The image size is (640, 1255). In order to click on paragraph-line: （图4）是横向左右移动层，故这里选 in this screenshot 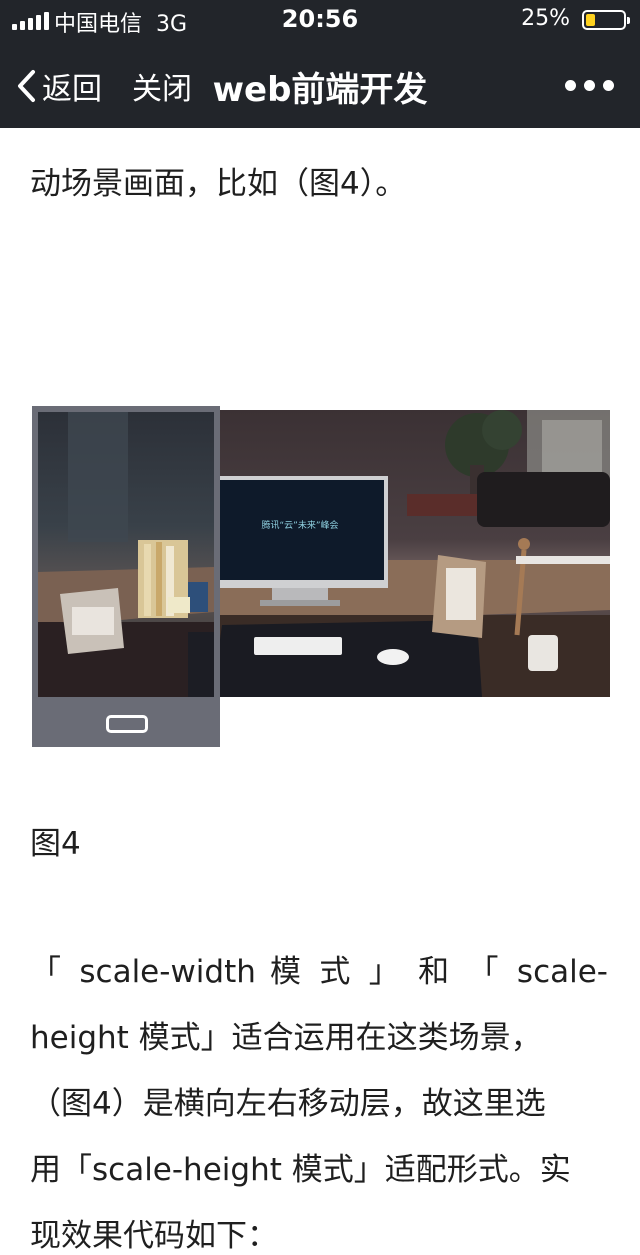, I will do `click(288, 1104)`.